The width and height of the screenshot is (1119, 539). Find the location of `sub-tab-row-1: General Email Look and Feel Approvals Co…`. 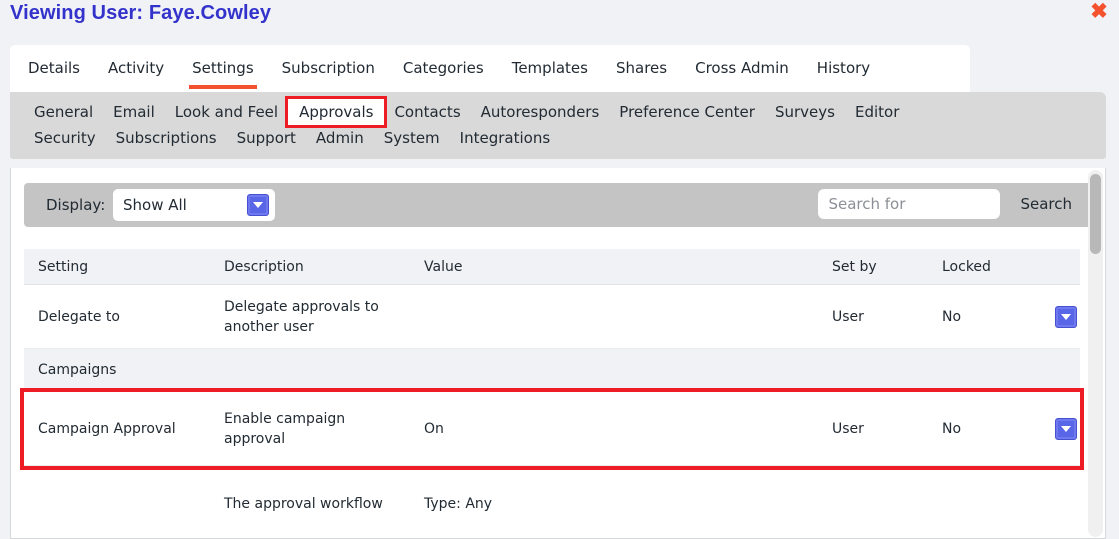

sub-tab-row-1: General Email Look and Feel Approvals Co… is located at coordinates (565, 112).